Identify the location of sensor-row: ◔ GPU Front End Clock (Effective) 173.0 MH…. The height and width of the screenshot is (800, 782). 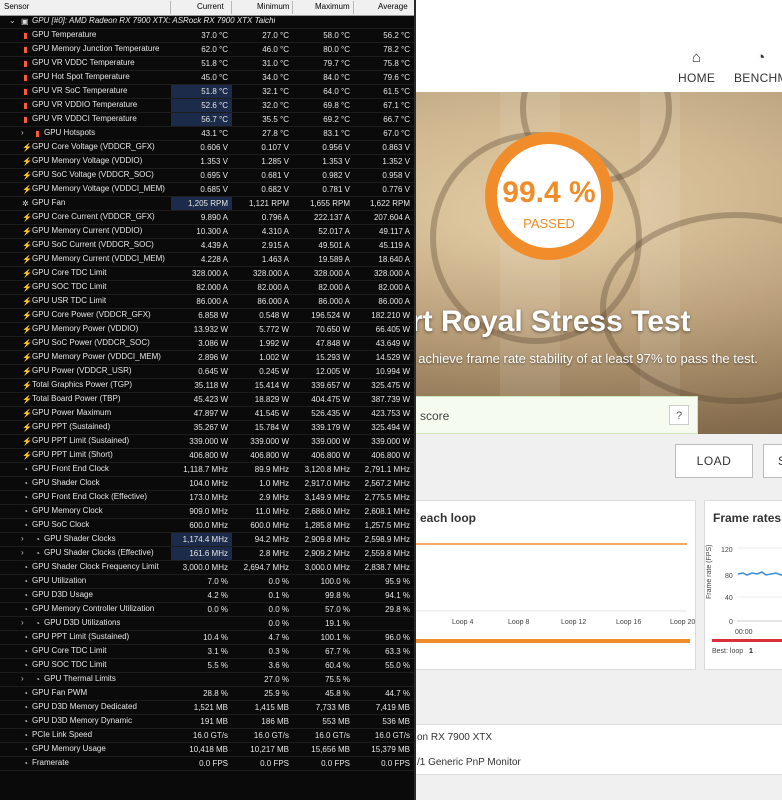
(207, 498).